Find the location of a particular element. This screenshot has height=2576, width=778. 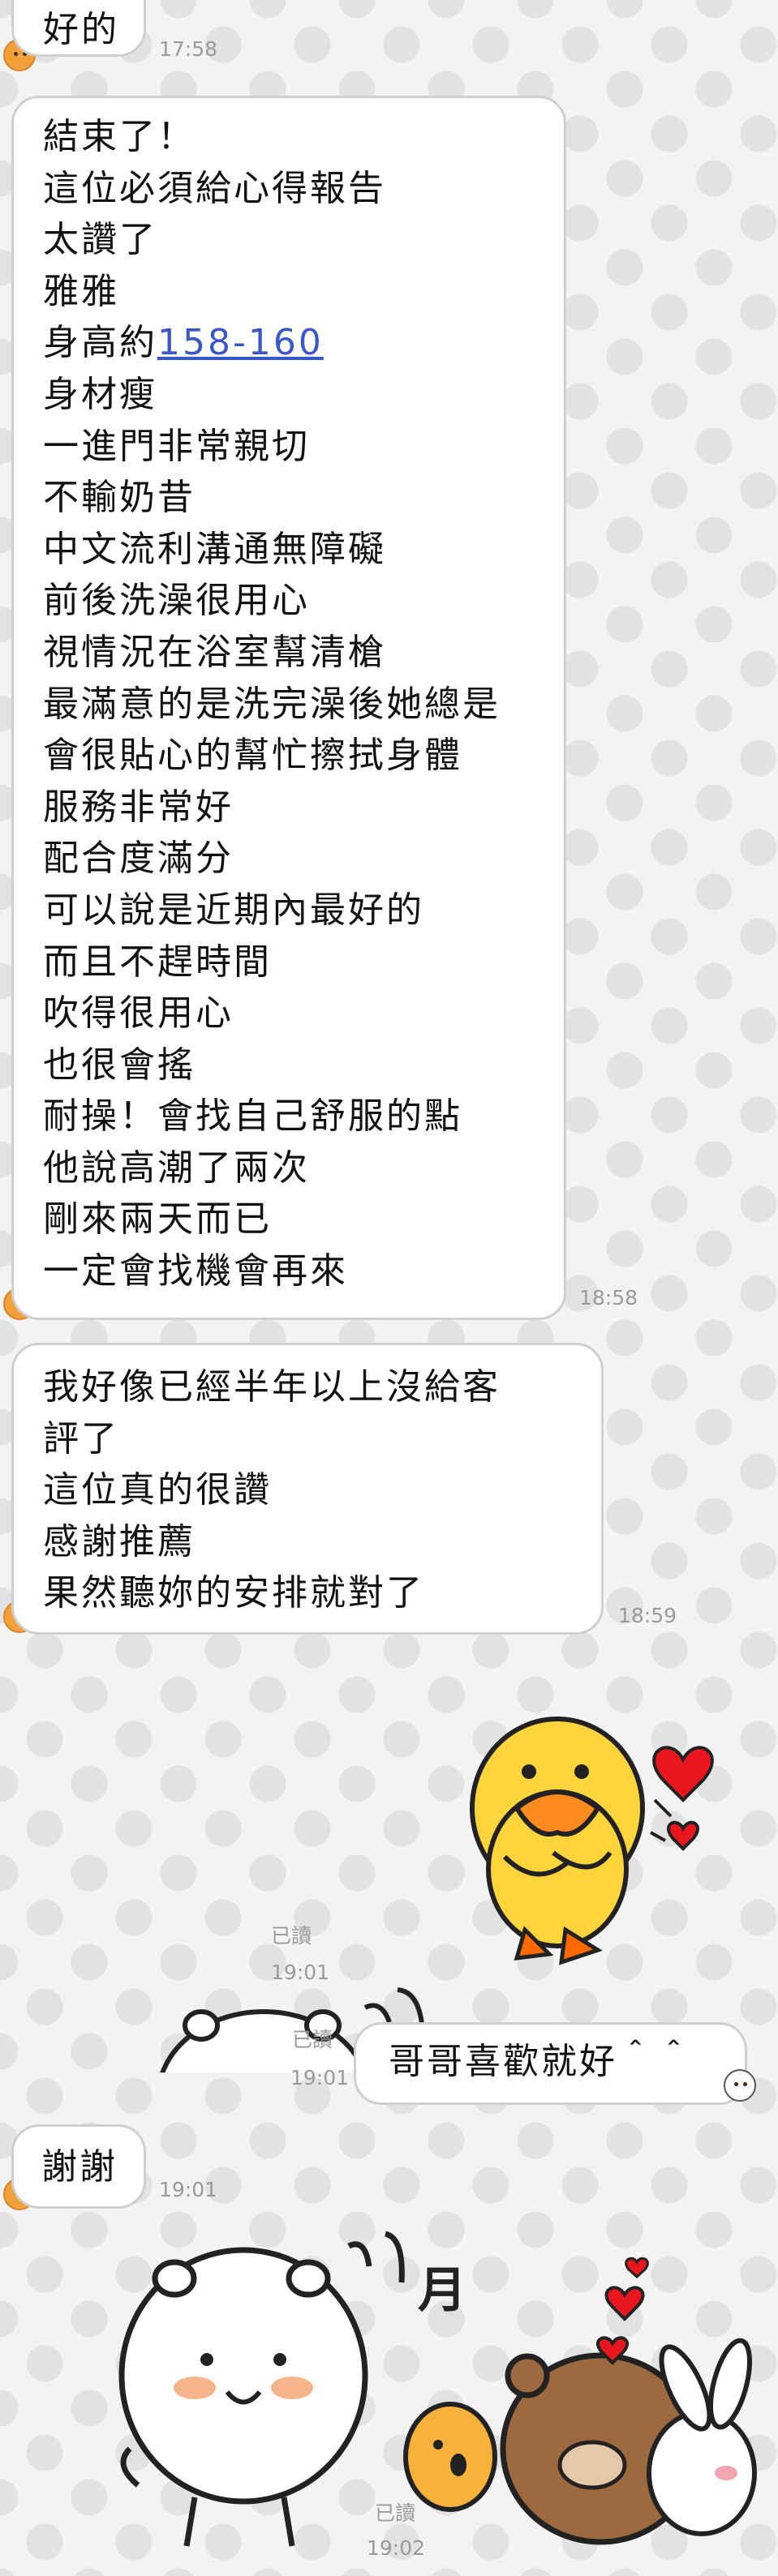

message-line: 剛來兩天而已 is located at coordinates (157, 1219).